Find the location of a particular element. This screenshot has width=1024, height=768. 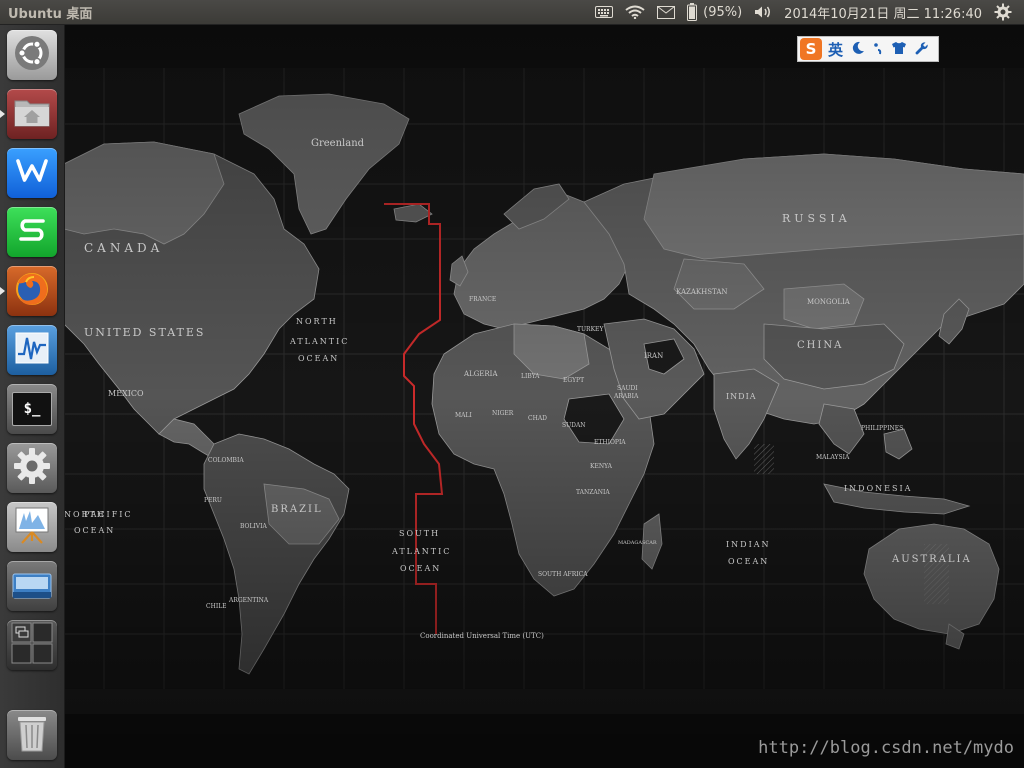

battery-icon is located at coordinates (692, 12).